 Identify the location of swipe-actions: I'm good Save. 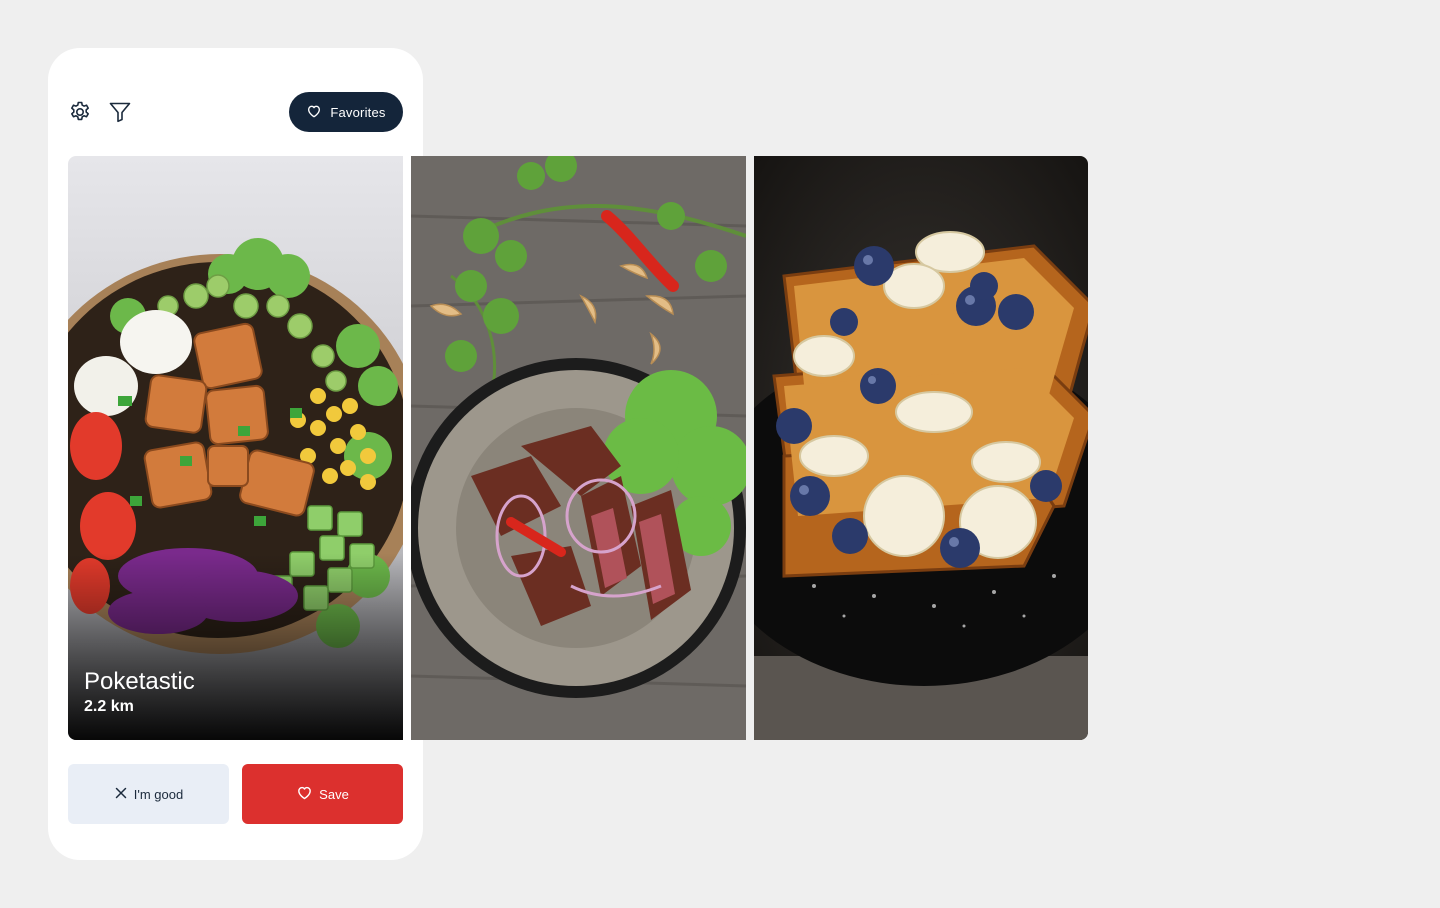
(235, 794).